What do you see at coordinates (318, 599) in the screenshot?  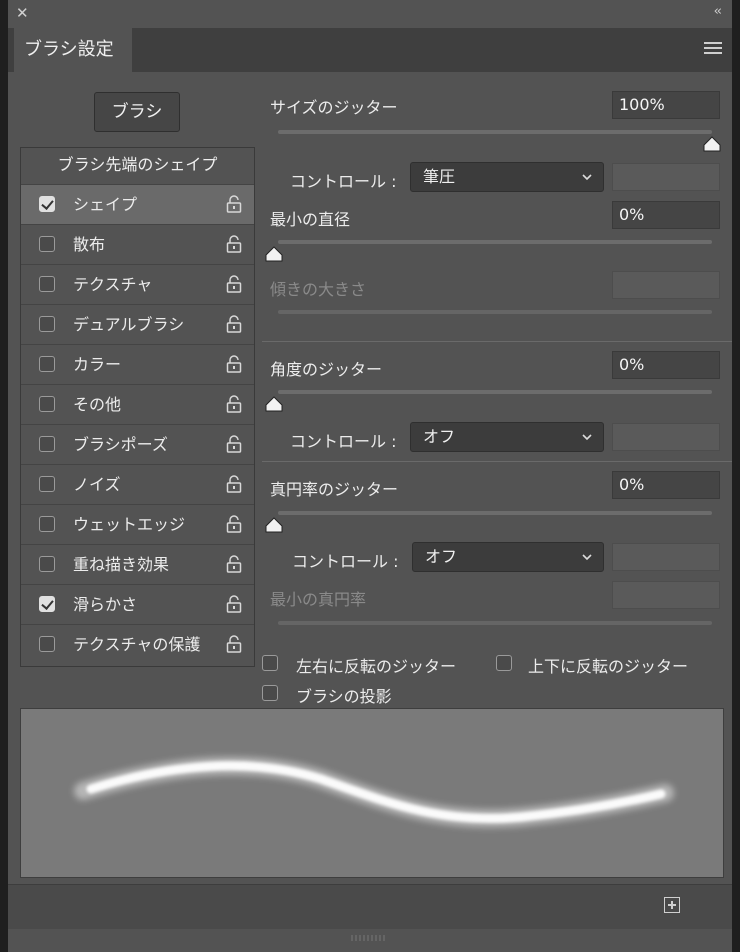 I see `min-roundness-label: 最小の真円率` at bounding box center [318, 599].